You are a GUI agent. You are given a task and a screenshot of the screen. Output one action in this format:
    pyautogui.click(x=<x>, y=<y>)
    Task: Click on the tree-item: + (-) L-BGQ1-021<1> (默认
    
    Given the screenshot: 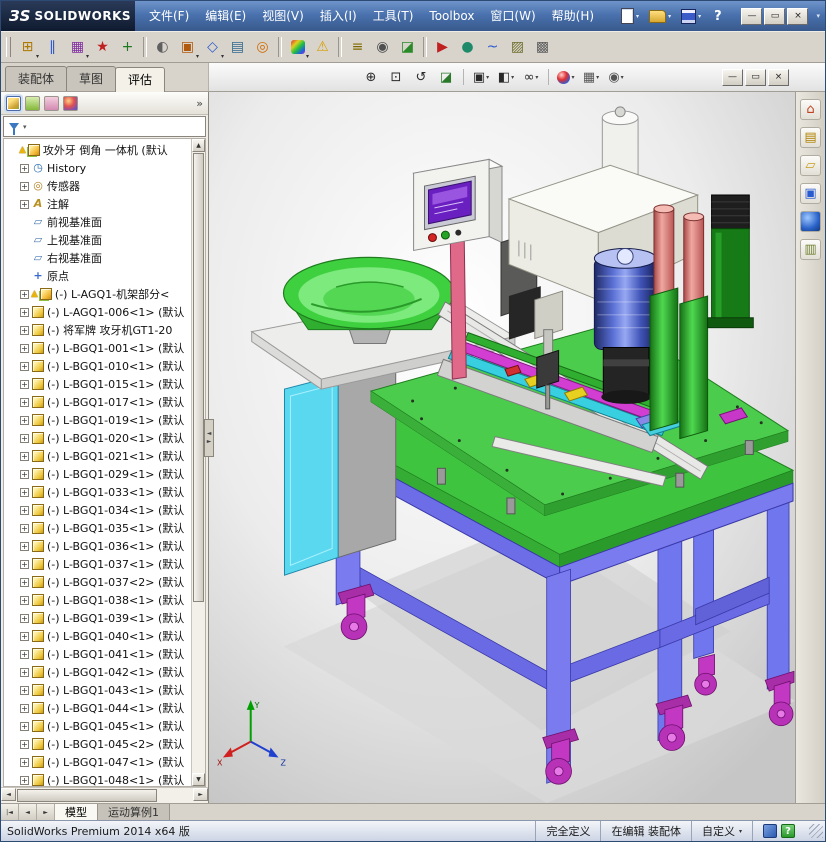 What is the action you would take?
    pyautogui.click(x=105, y=456)
    